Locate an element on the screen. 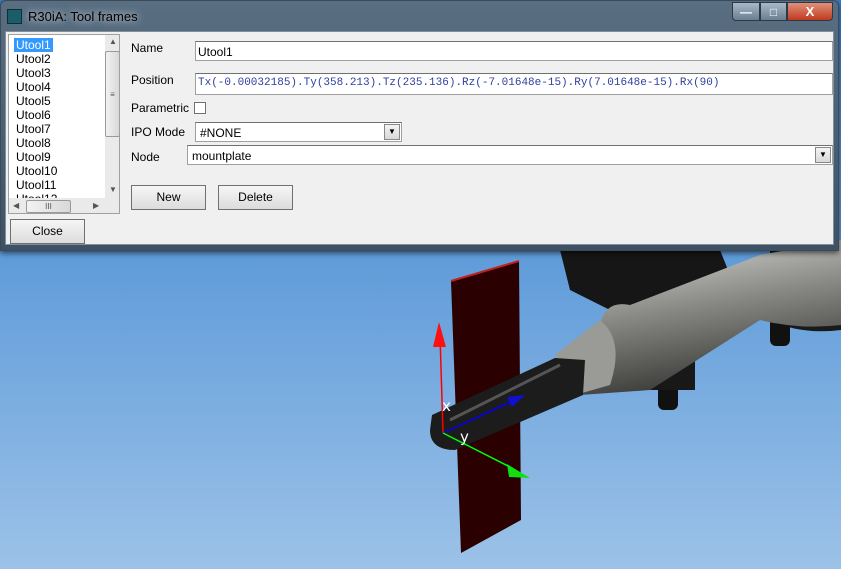 This screenshot has width=841, height=569. ipo-mode-select: #NONE ▼ is located at coordinates (298, 132).